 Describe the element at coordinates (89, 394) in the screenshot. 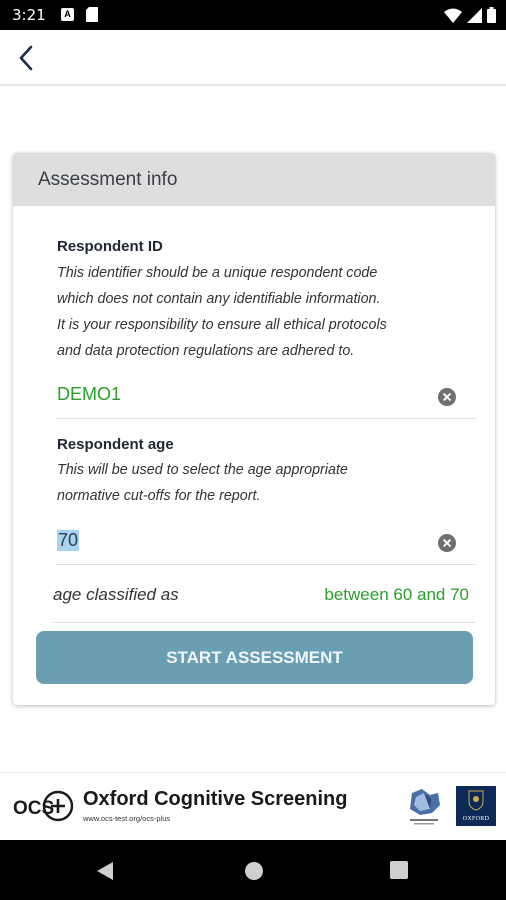

I see `respondent-id-input: DEMO1` at that location.